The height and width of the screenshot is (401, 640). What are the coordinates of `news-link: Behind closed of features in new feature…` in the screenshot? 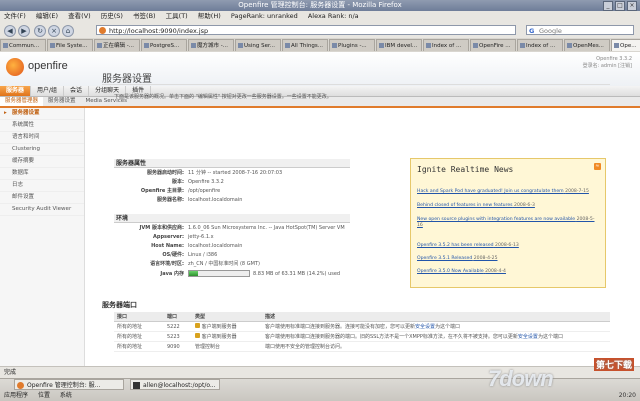 It's located at (465, 205).